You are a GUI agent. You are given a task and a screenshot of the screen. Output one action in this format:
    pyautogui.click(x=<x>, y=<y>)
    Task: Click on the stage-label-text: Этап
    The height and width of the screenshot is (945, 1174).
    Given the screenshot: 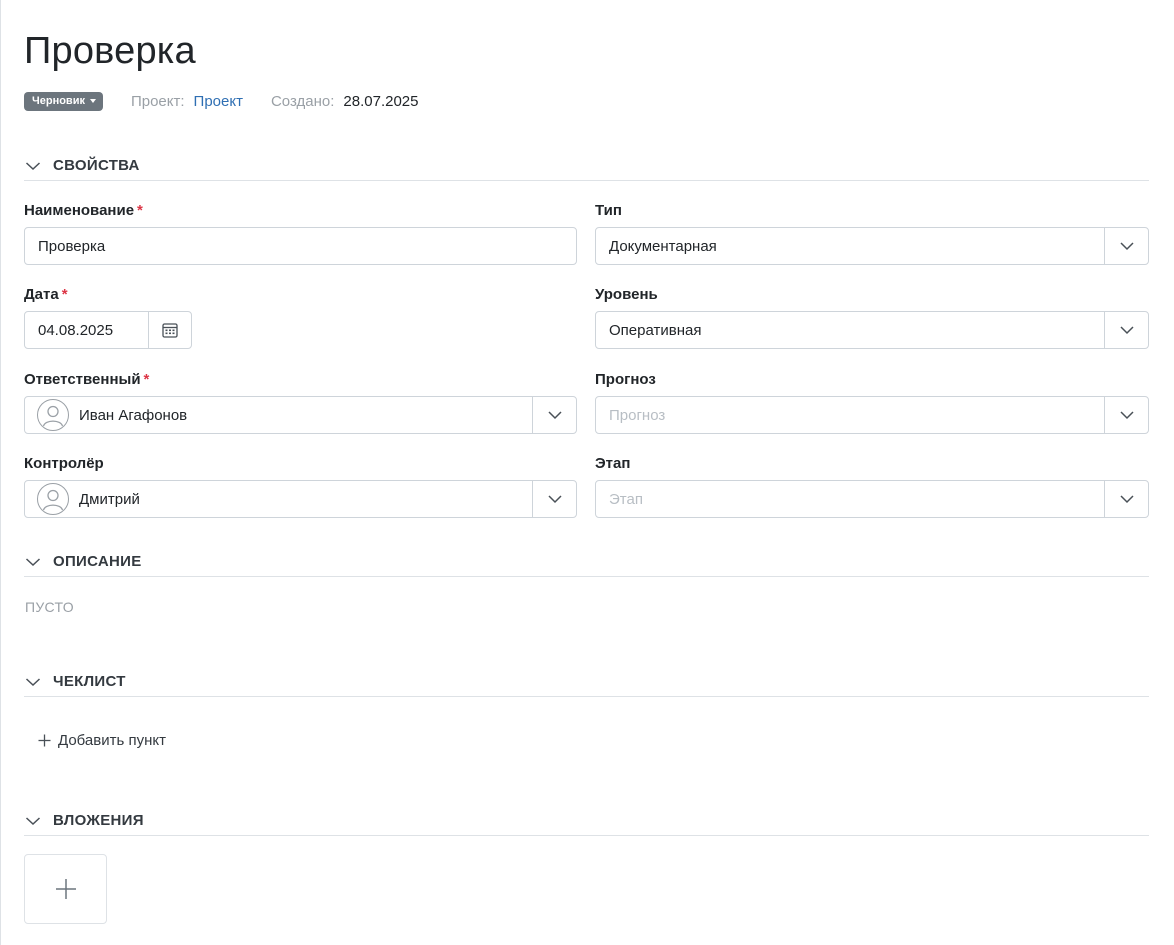 What is the action you would take?
    pyautogui.click(x=613, y=463)
    